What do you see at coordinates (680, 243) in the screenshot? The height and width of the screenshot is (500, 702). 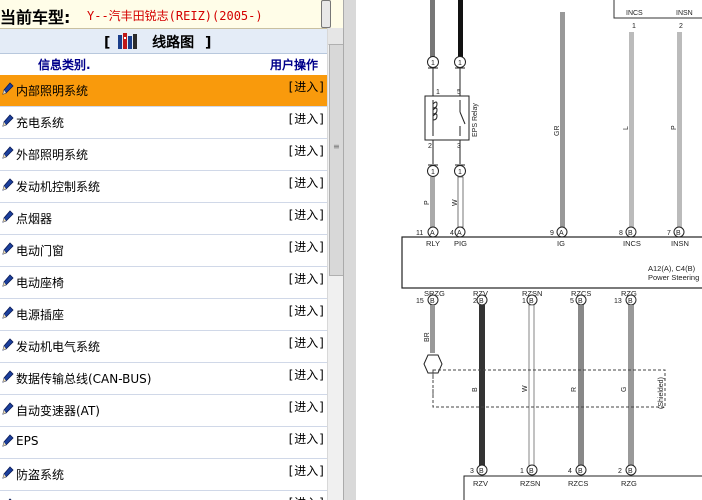 I see `conn-name-insn: INSN` at bounding box center [680, 243].